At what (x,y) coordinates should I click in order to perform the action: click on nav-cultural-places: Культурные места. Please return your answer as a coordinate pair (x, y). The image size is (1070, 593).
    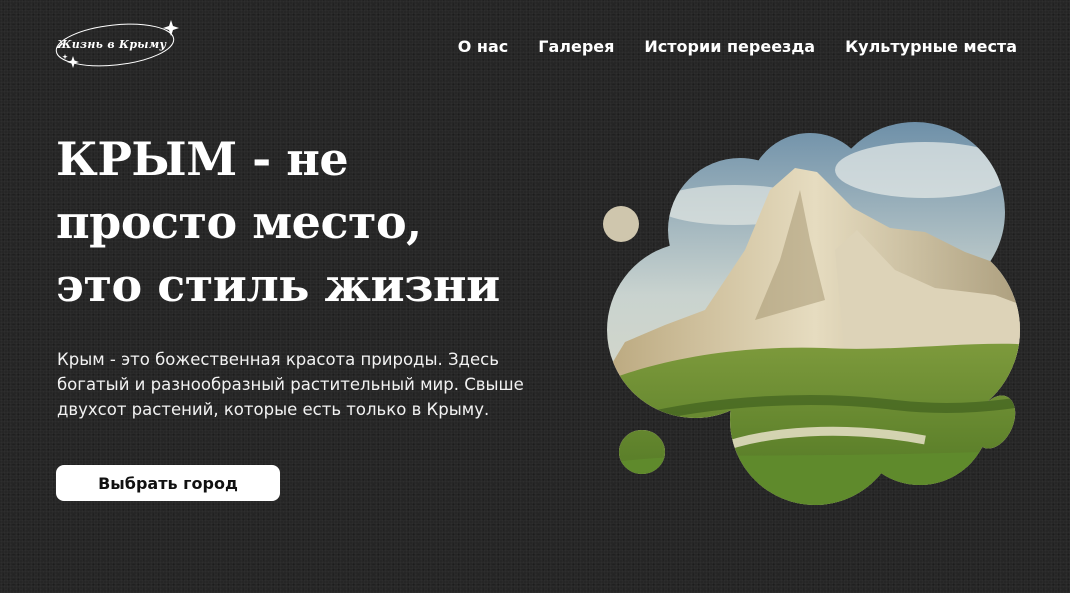
    Looking at the image, I should click on (931, 46).